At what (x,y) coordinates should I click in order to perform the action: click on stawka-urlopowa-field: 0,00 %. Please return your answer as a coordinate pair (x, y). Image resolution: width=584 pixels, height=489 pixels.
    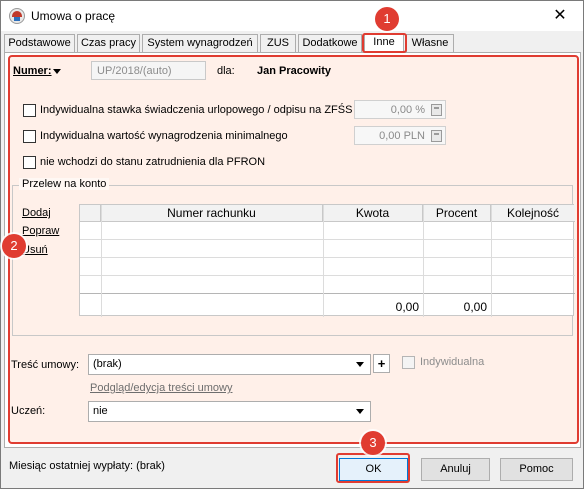
    Looking at the image, I should click on (400, 109).